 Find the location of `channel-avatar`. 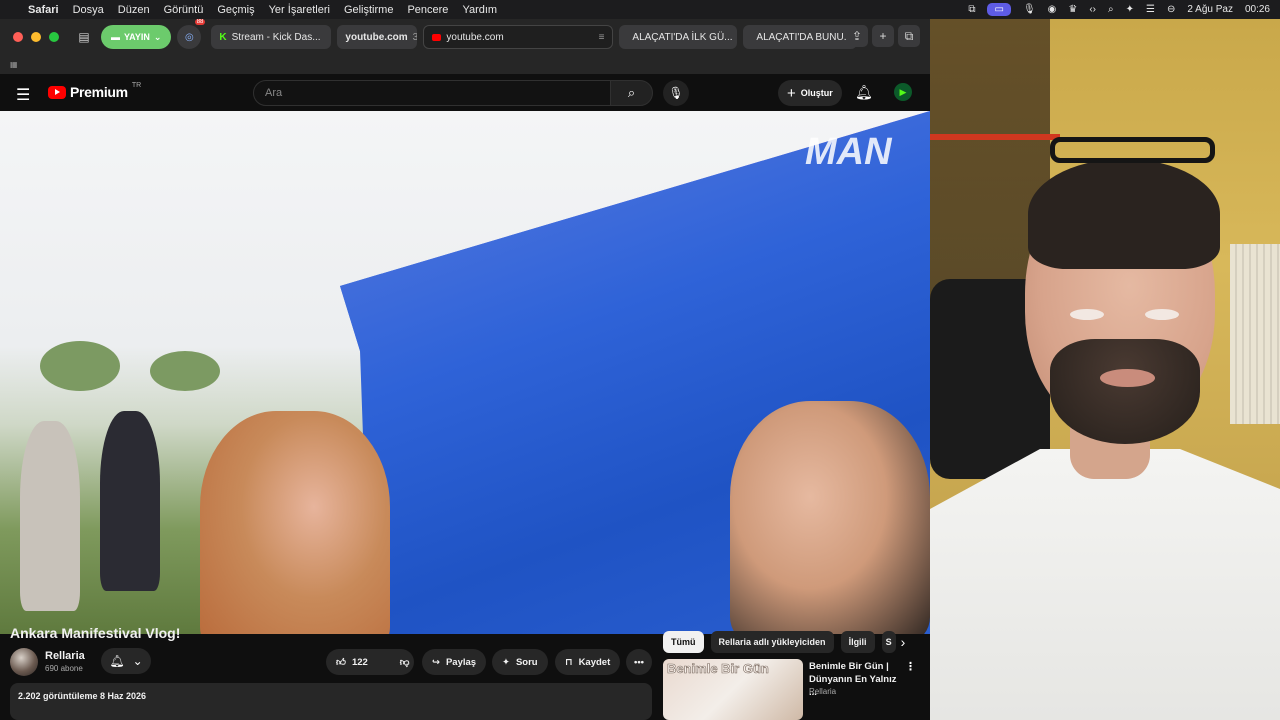

channel-avatar is located at coordinates (24, 662).